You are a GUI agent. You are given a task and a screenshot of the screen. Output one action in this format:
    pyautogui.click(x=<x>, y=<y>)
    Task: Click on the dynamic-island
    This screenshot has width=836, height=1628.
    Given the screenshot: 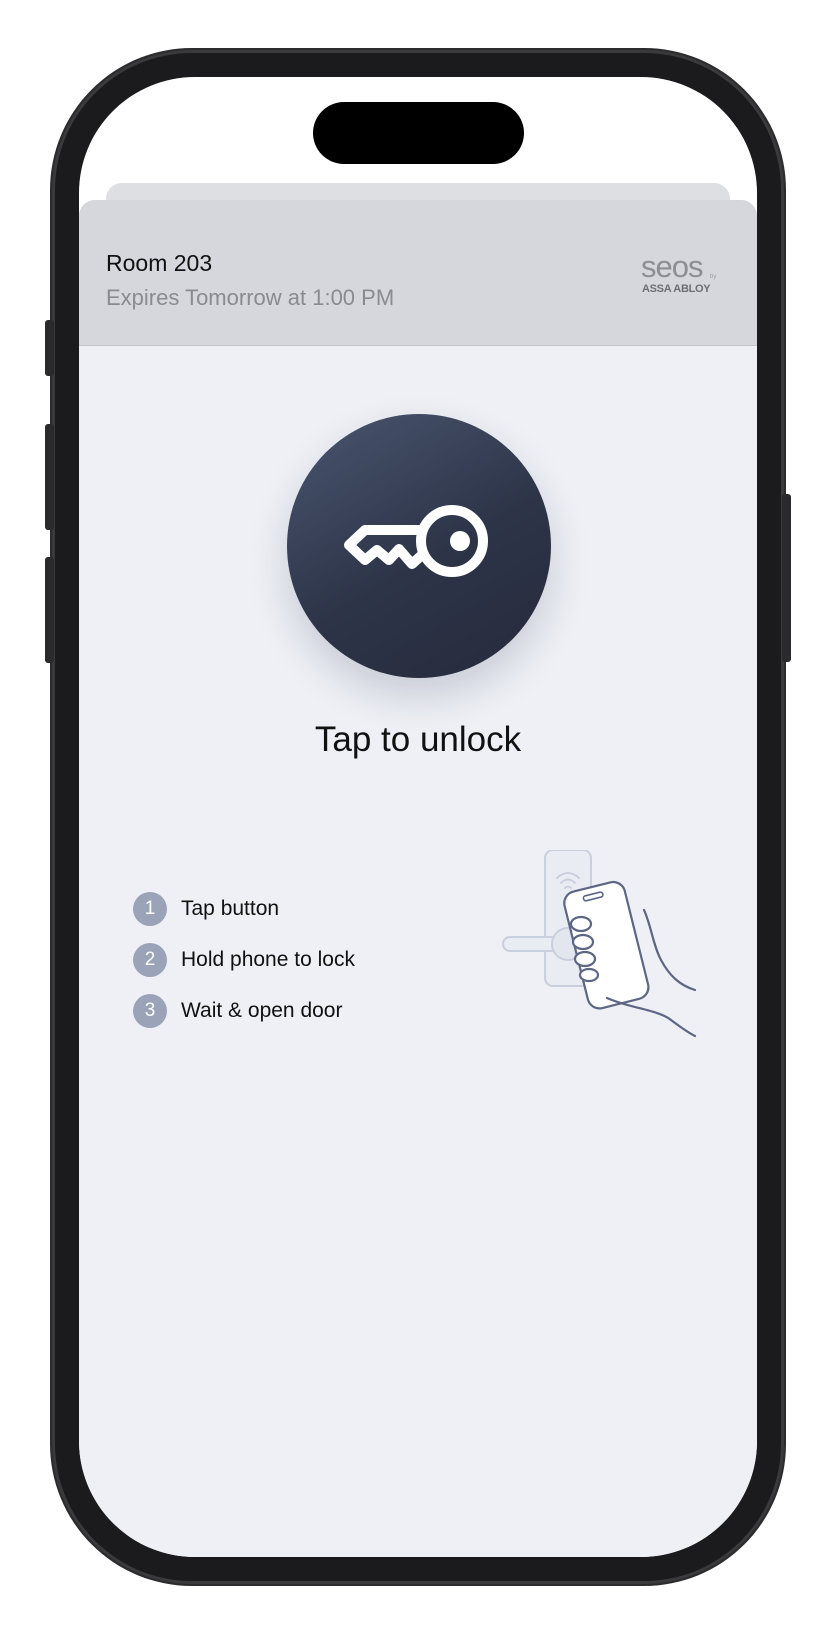 What is the action you would take?
    pyautogui.click(x=418, y=133)
    